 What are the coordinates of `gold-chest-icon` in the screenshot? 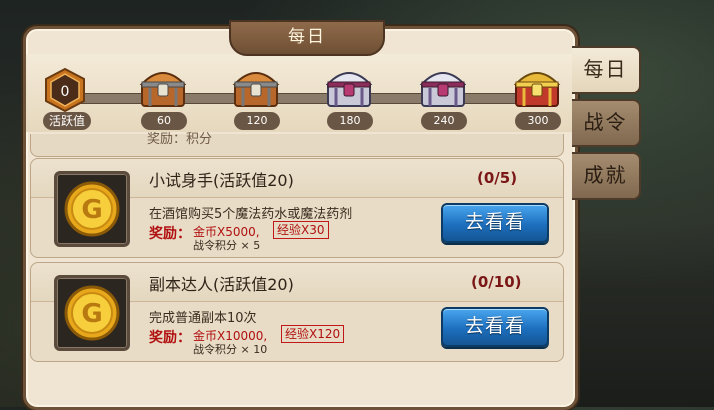 It's located at (537, 86).